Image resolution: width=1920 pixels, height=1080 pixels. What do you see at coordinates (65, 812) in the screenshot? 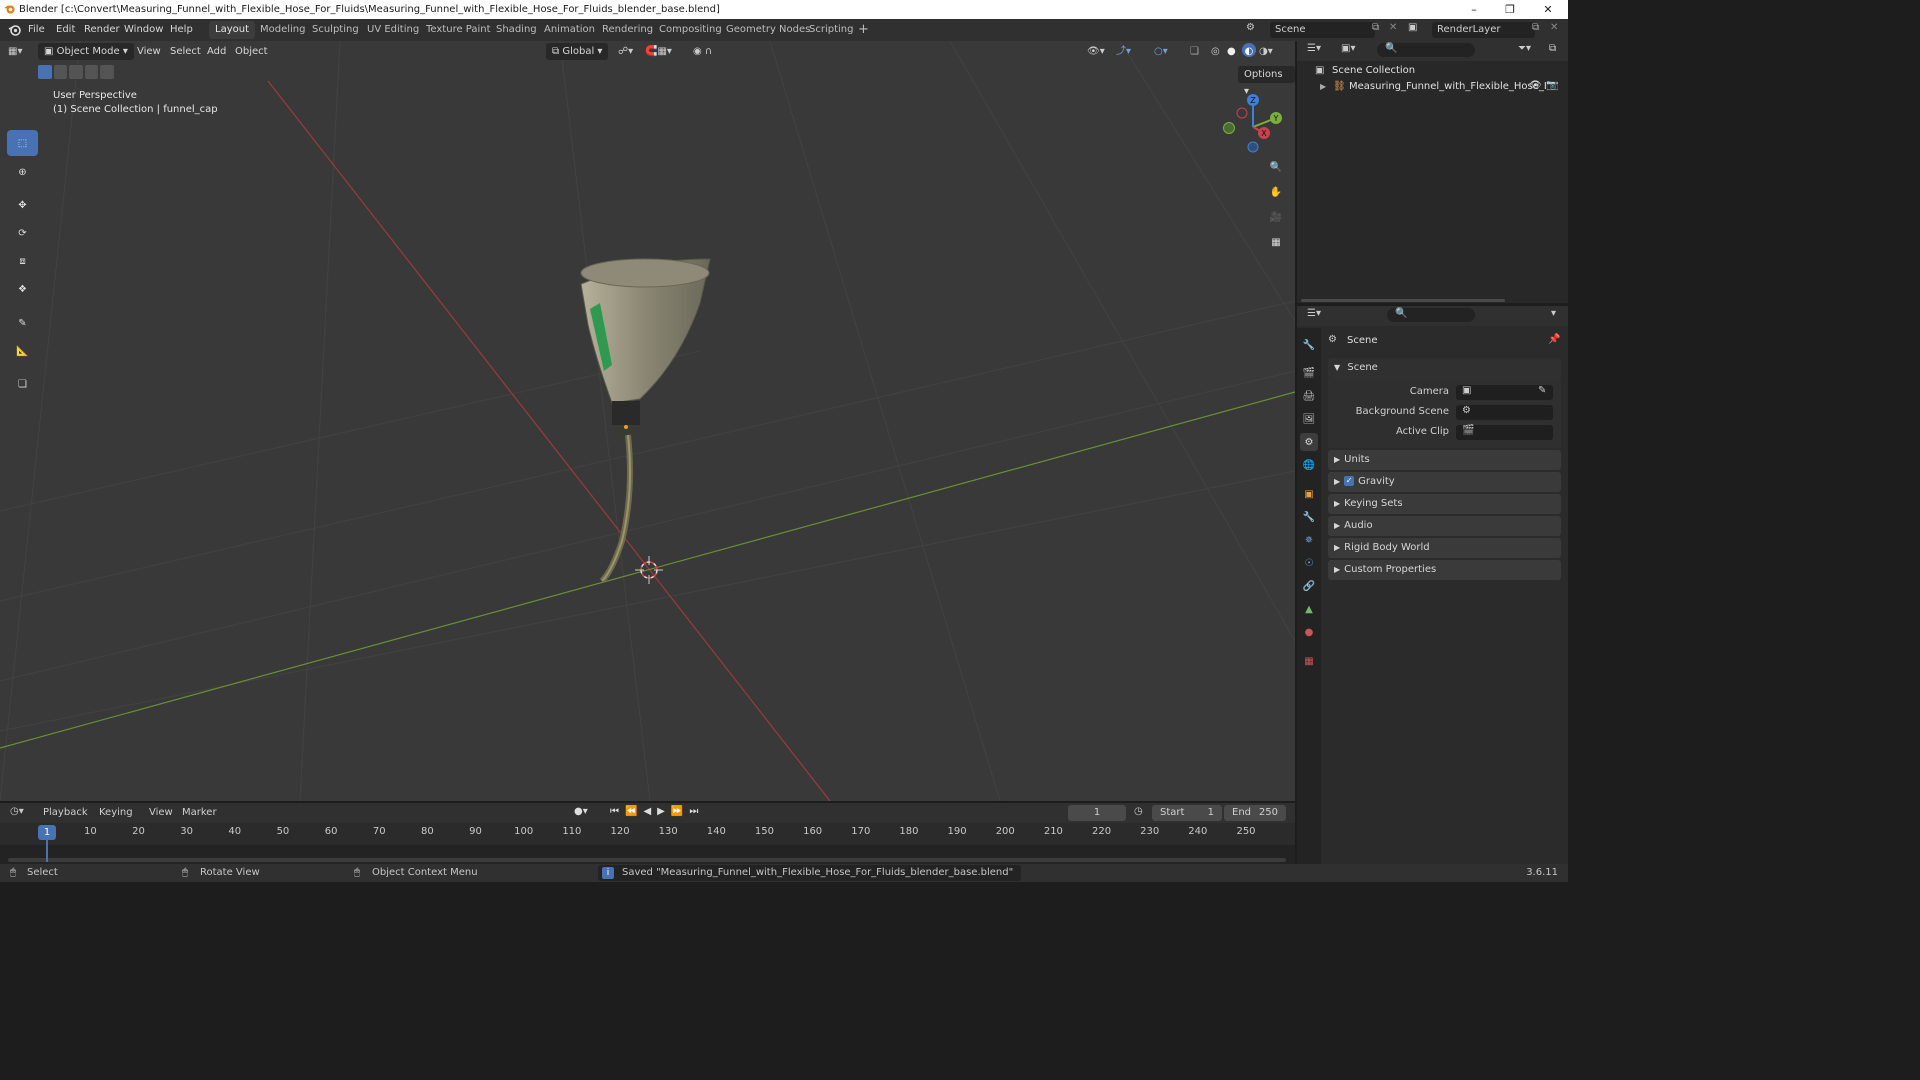
I see `menu-playback: Playback` at bounding box center [65, 812].